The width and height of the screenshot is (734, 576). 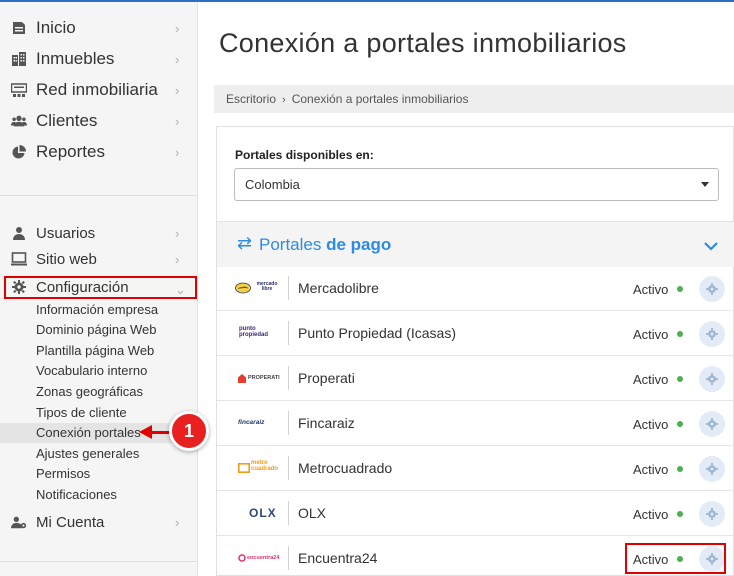 I want to click on sidebar-subitem: Permisos, so click(x=98, y=474).